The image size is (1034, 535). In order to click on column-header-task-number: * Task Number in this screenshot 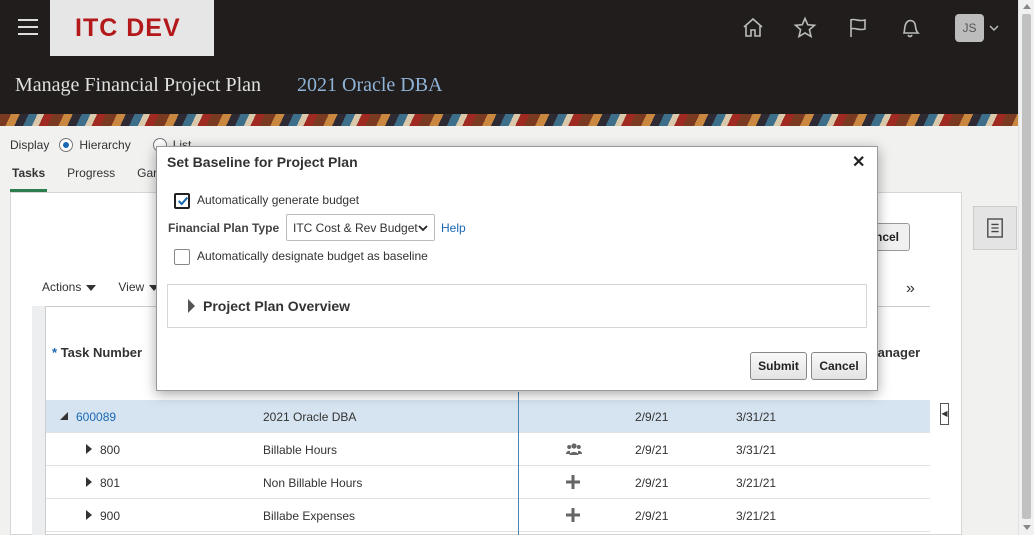, I will do `click(97, 352)`.